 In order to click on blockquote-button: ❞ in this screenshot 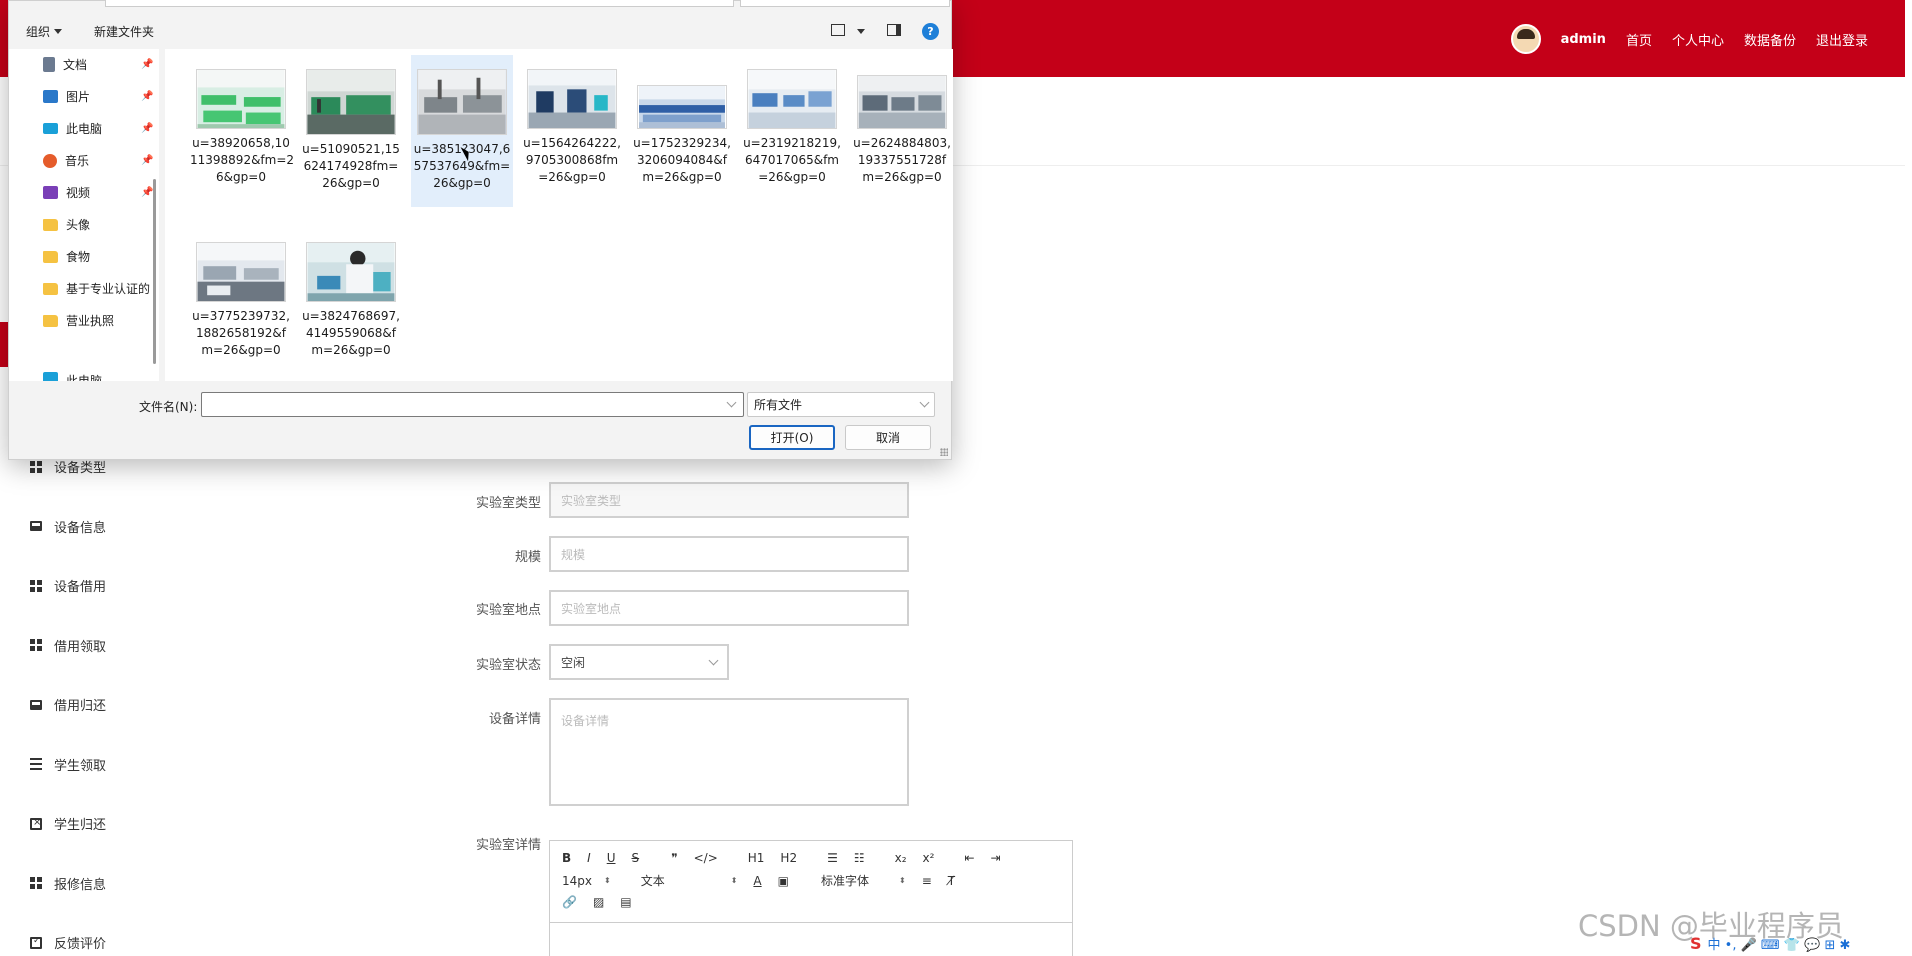, I will do `click(674, 858)`.